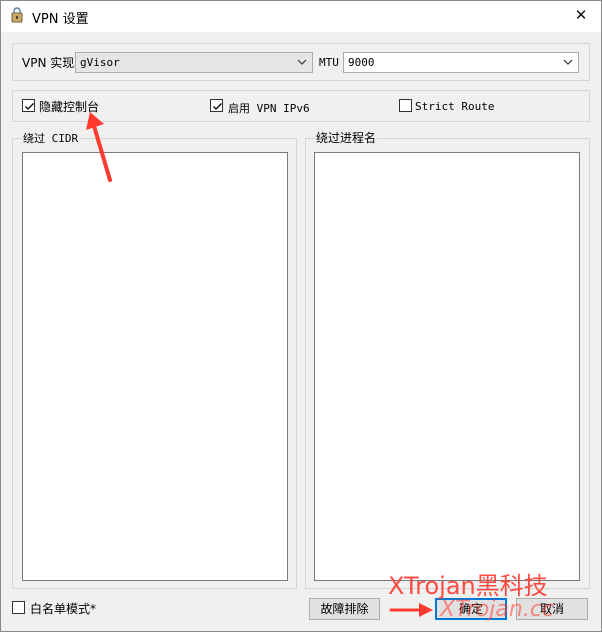  Describe the element at coordinates (455, 106) in the screenshot. I see `strict-route-label: Strict Route` at that location.